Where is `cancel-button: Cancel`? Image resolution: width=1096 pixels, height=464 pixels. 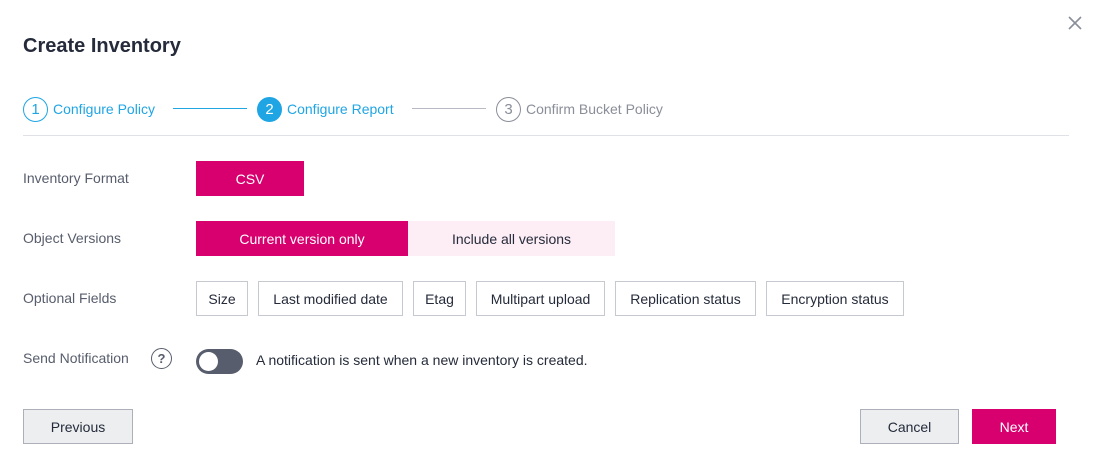 cancel-button: Cancel is located at coordinates (909, 426).